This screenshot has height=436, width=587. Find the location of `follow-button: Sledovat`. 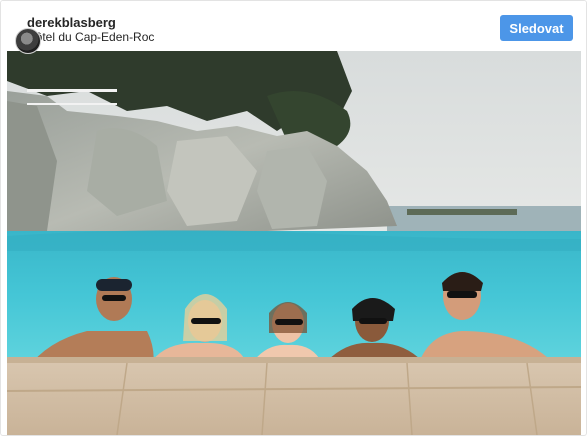

follow-button: Sledovat is located at coordinates (536, 28).